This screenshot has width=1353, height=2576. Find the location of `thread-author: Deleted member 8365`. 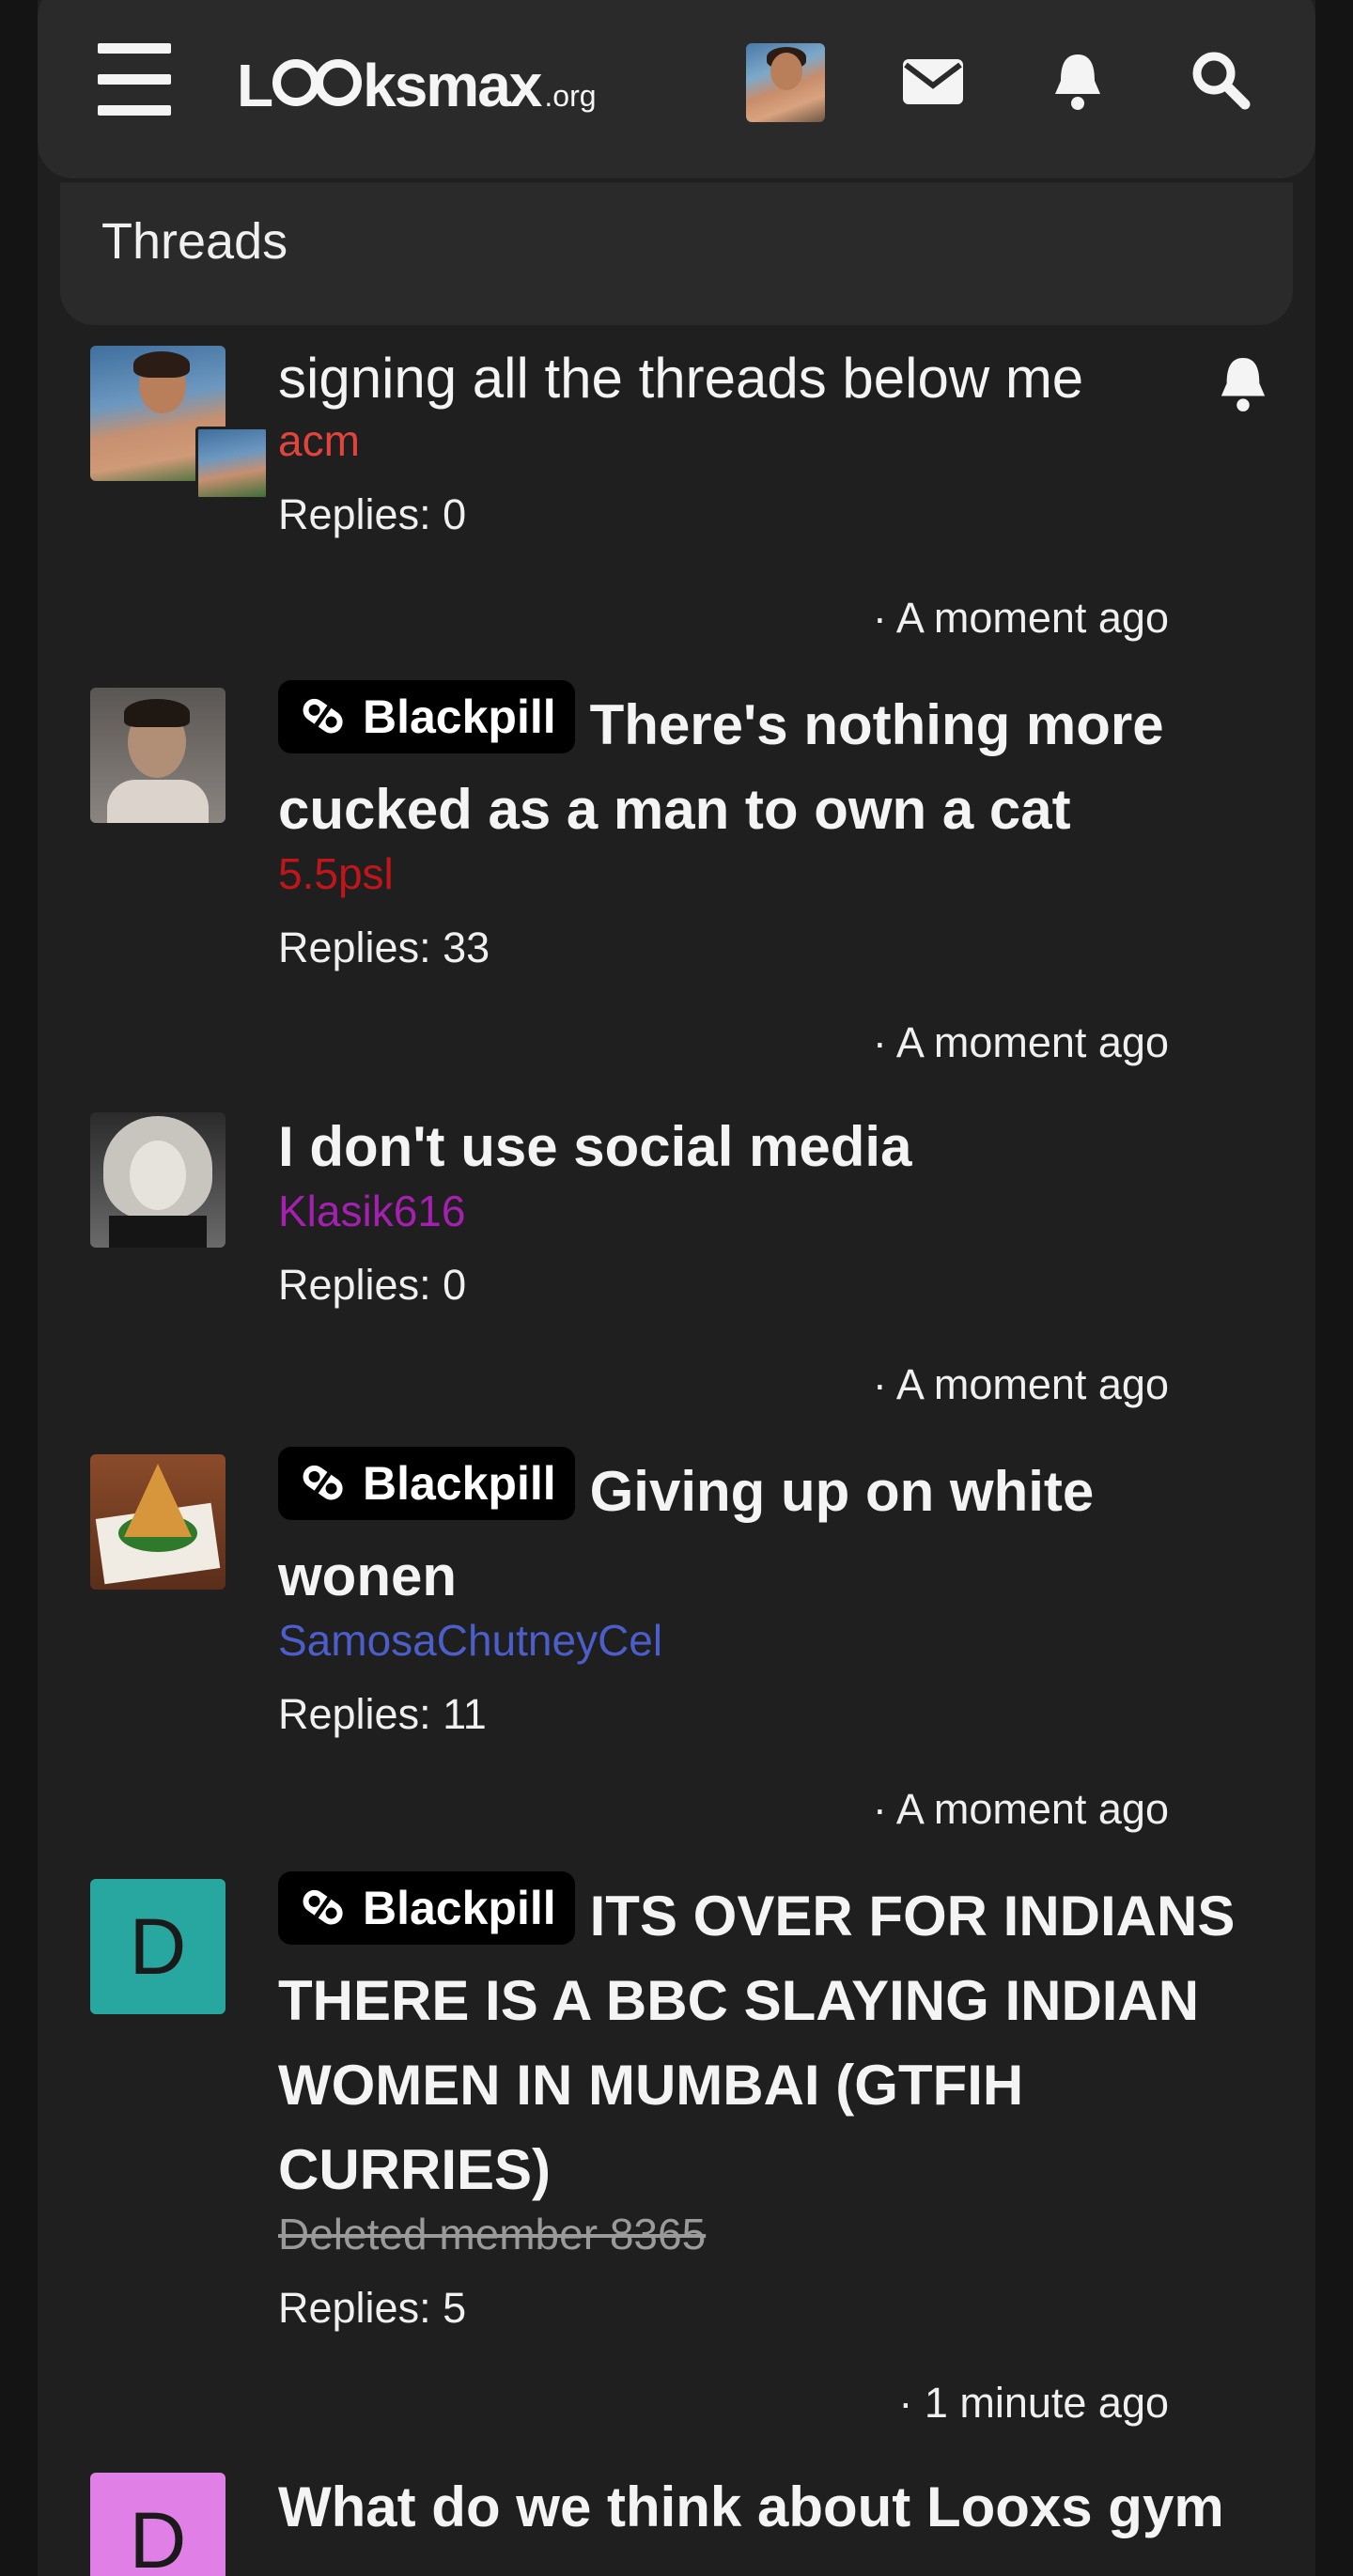

thread-author: Deleted member 8365 is located at coordinates (766, 2234).